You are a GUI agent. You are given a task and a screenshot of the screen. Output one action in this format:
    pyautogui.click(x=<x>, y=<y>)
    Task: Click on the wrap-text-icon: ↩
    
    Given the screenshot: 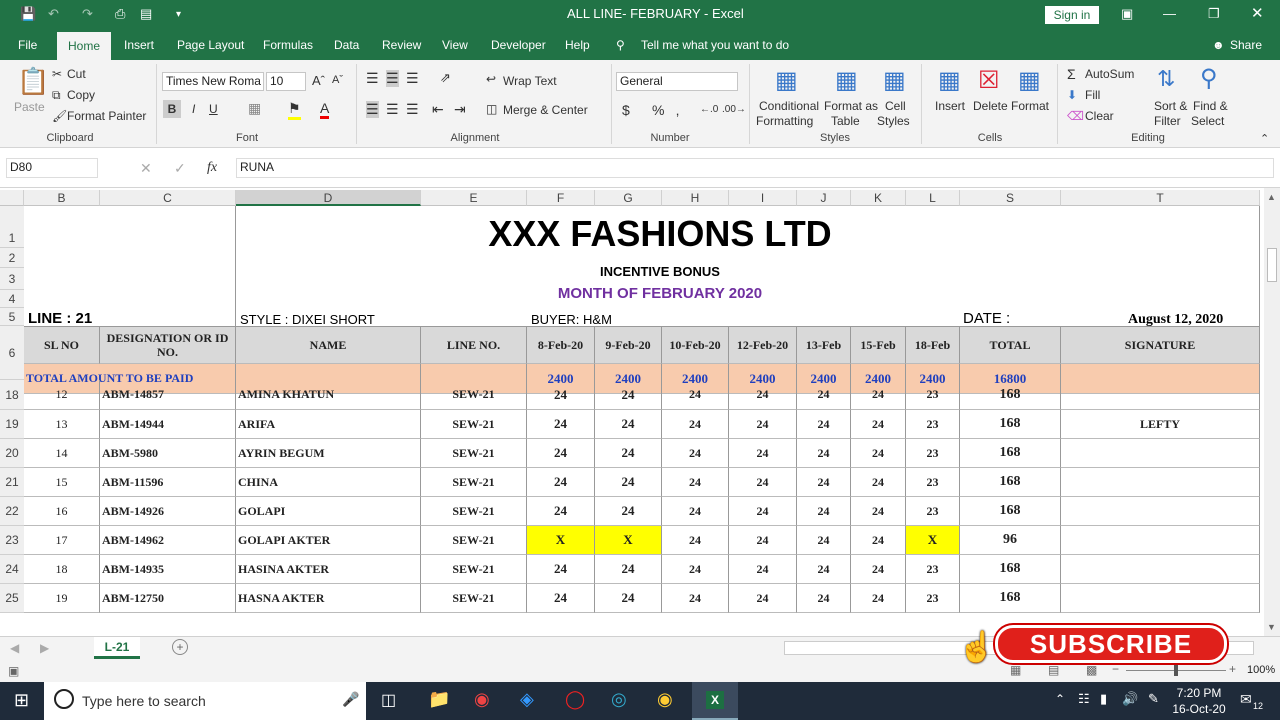 What is the action you would take?
    pyautogui.click(x=491, y=79)
    